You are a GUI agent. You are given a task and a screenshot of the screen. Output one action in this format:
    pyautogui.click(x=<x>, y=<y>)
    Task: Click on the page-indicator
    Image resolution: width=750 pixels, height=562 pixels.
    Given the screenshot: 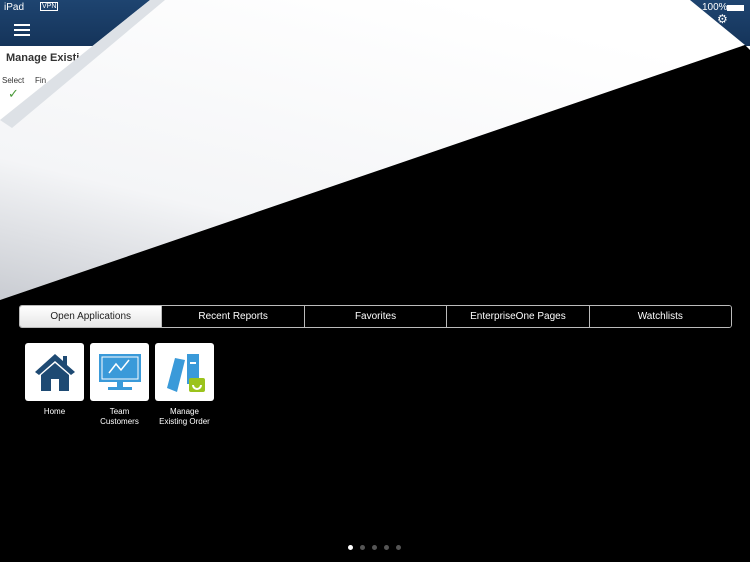 What is the action you would take?
    pyautogui.click(x=374, y=547)
    